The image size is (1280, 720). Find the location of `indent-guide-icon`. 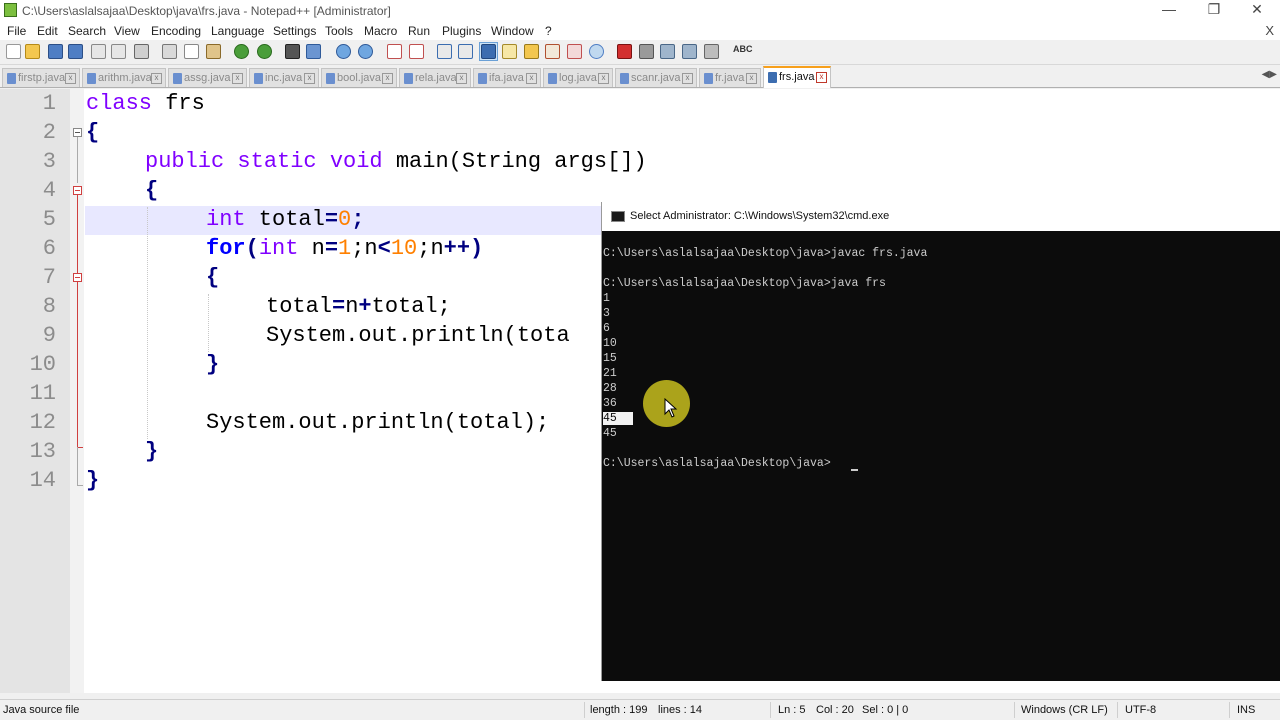

indent-guide-icon is located at coordinates (488, 51).